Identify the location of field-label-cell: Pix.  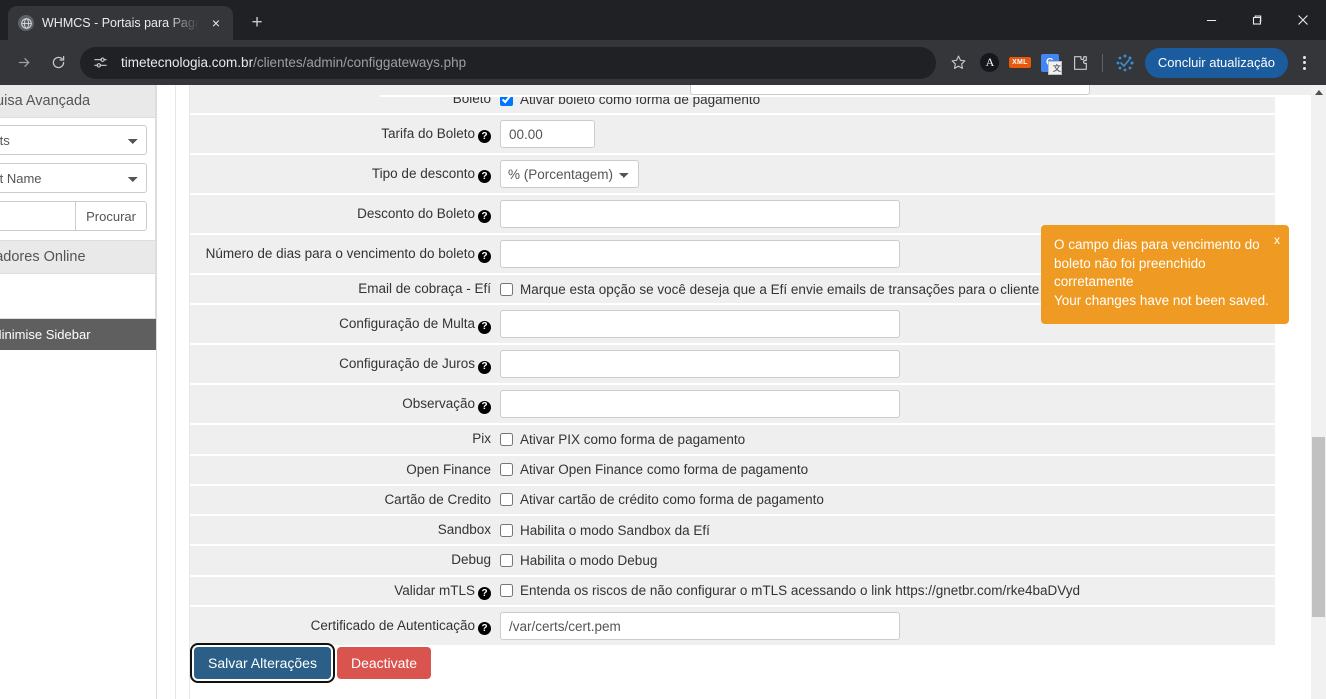
(345, 440).